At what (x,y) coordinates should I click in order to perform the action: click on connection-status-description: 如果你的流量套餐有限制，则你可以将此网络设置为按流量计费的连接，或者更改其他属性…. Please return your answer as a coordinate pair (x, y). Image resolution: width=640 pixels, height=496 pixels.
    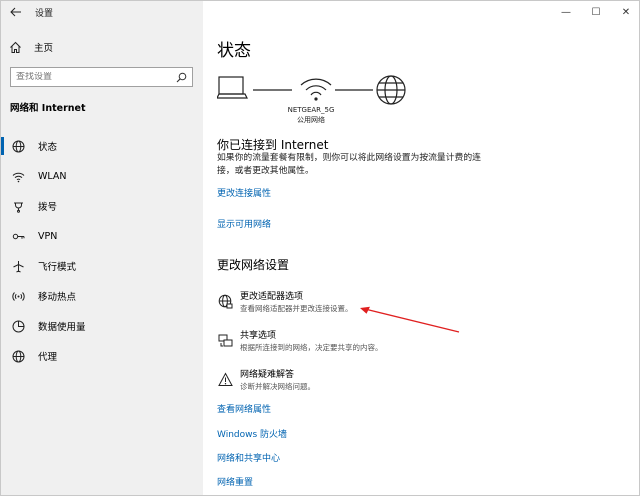
    Looking at the image, I should click on (357, 165).